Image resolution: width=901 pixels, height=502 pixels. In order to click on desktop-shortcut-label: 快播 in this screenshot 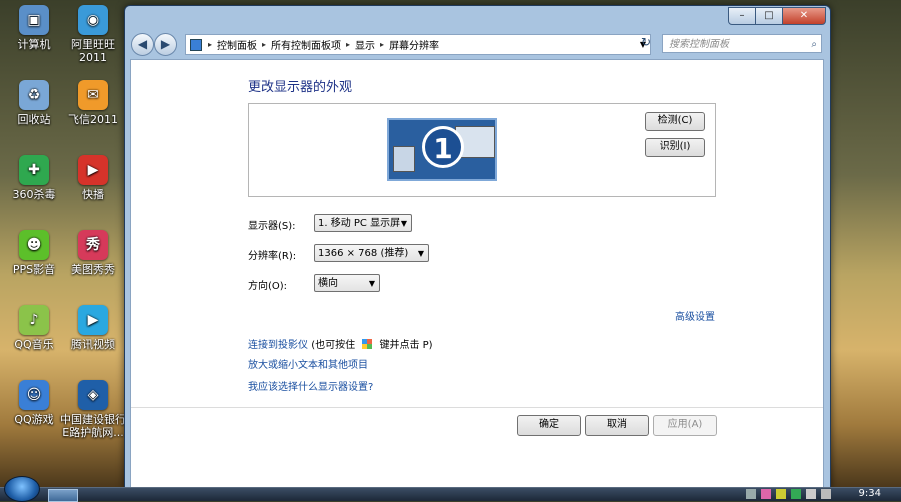, I will do `click(93, 194)`.